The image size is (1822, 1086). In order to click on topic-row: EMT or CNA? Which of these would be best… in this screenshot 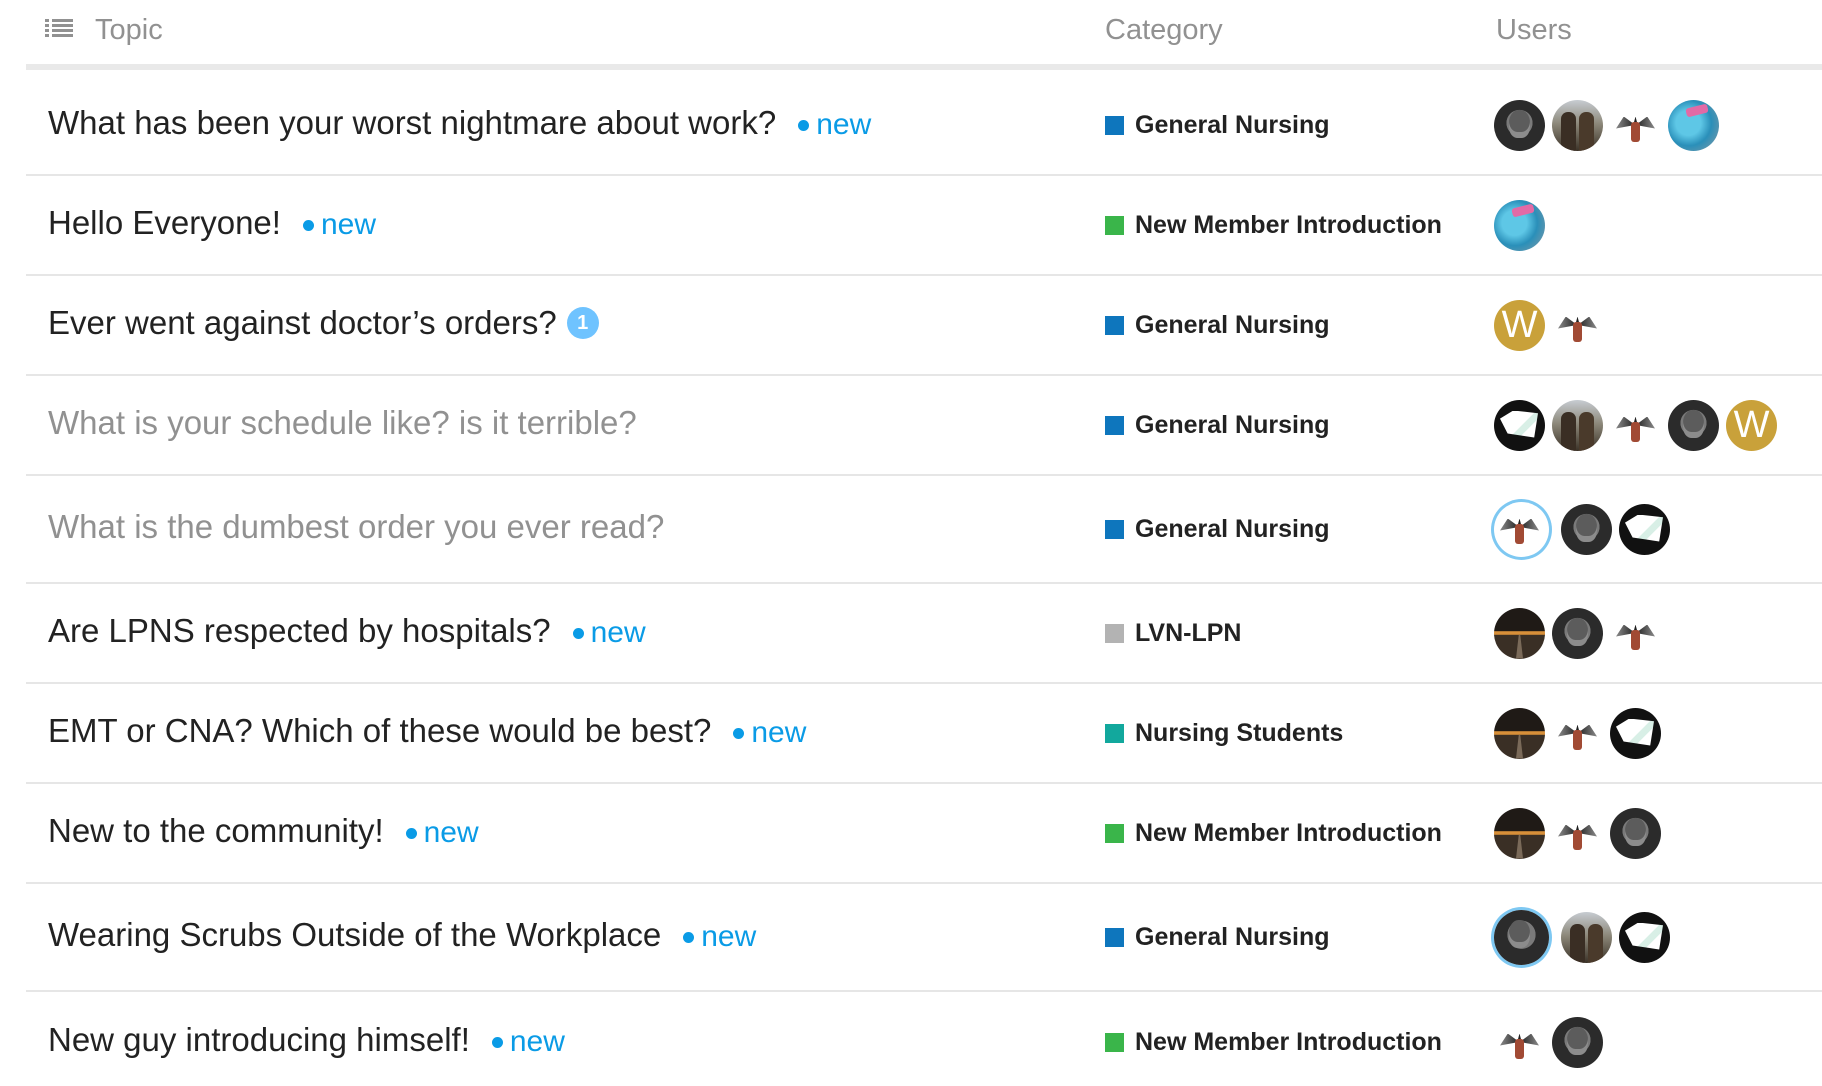, I will do `click(924, 734)`.